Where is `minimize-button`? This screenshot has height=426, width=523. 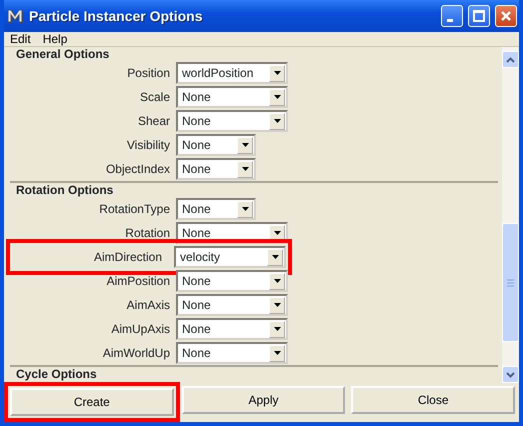 minimize-button is located at coordinates (452, 16).